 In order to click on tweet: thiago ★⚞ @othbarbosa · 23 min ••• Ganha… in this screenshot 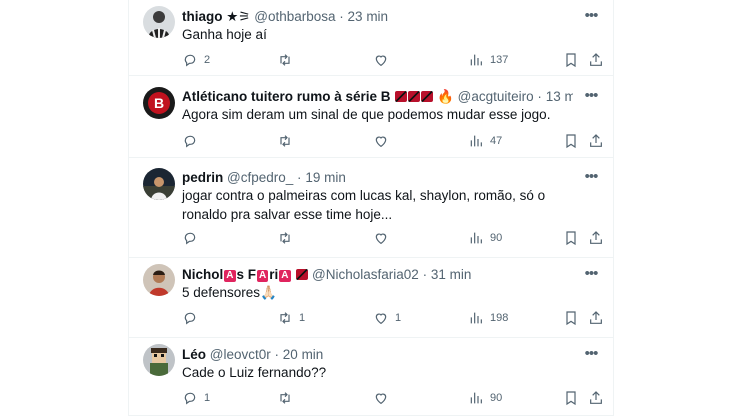, I will do `click(371, 38)`.